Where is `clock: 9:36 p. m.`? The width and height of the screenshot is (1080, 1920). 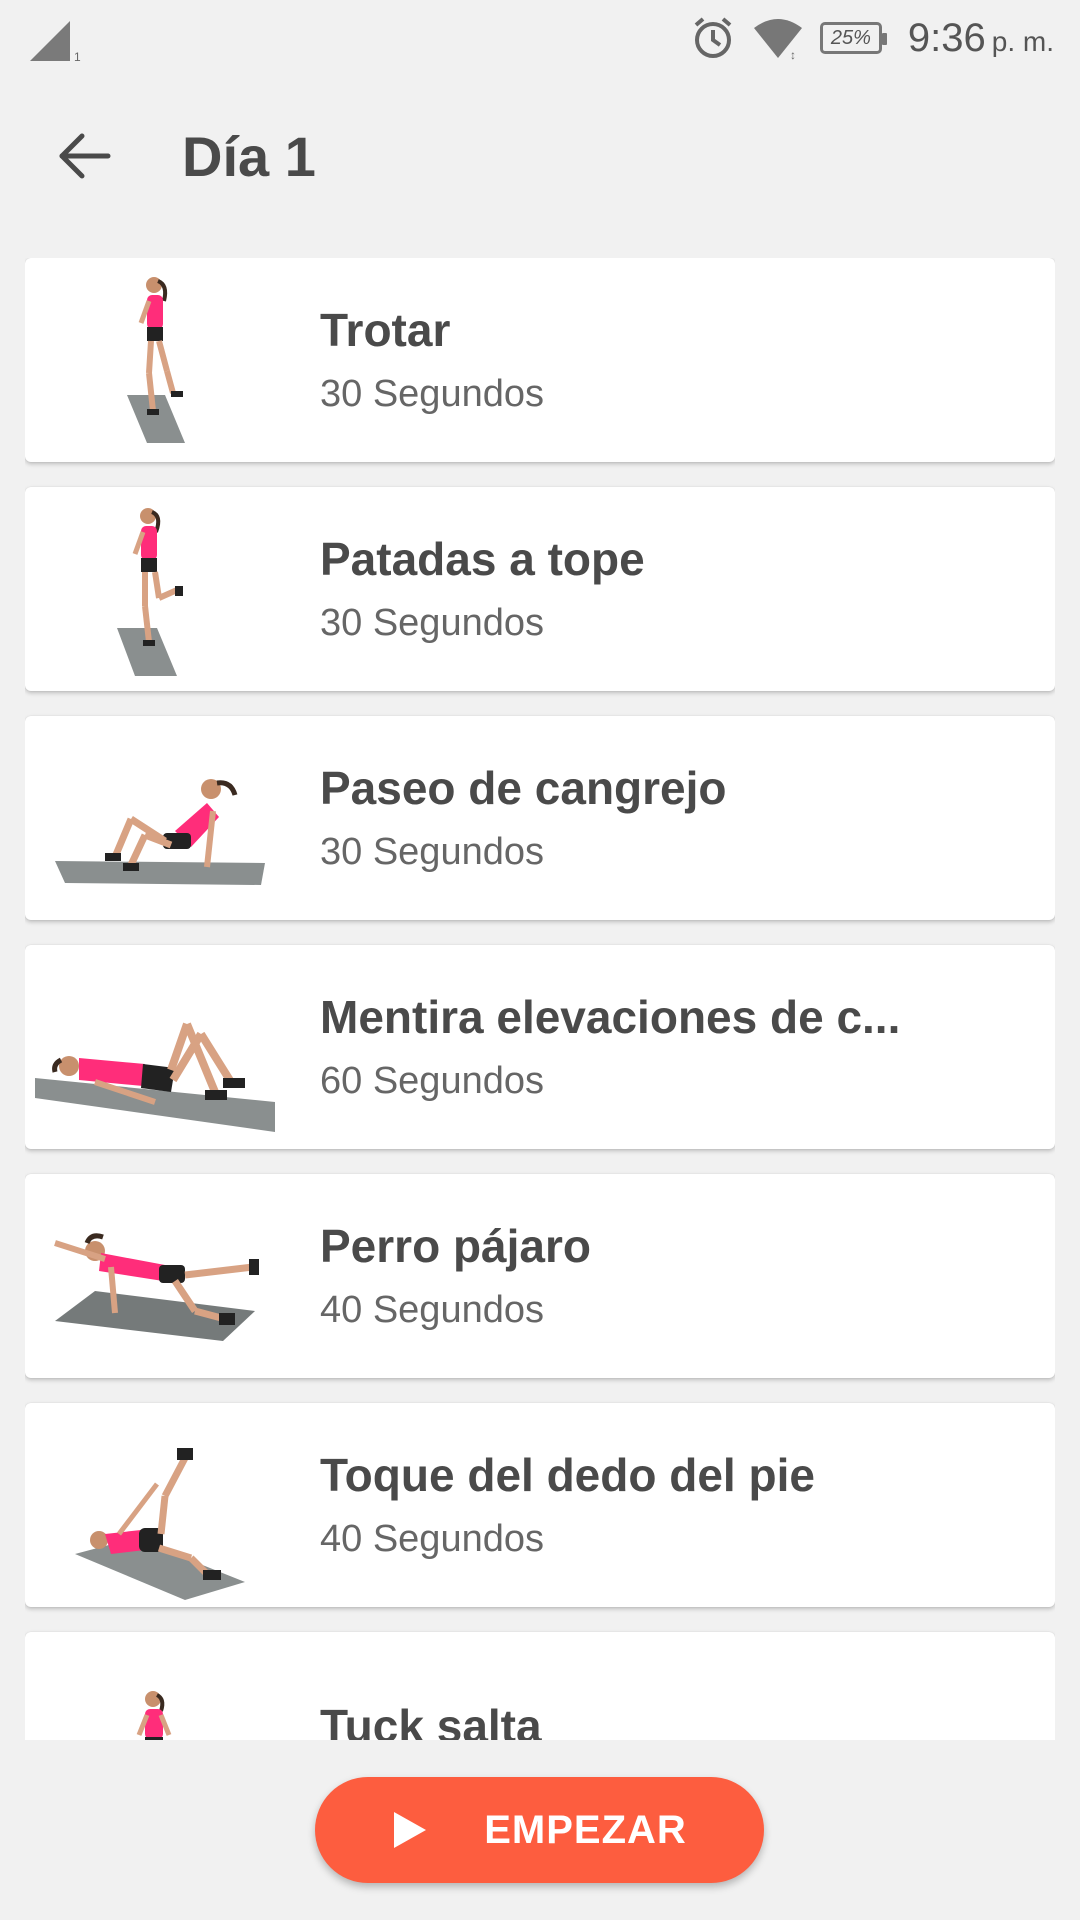
clock: 9:36 p. m. is located at coordinates (981, 38).